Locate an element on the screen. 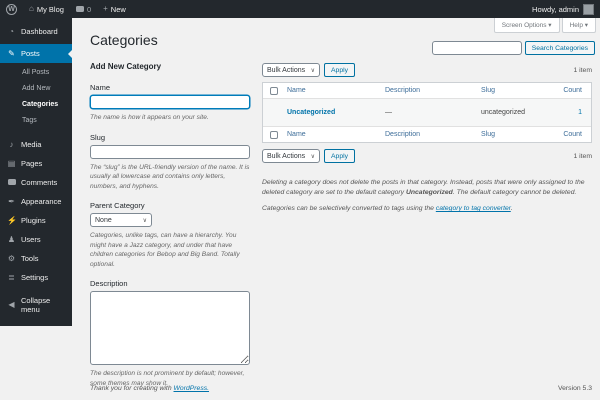 This screenshot has height=400, width=600. wordpress-link: WordPress. is located at coordinates (192, 388).